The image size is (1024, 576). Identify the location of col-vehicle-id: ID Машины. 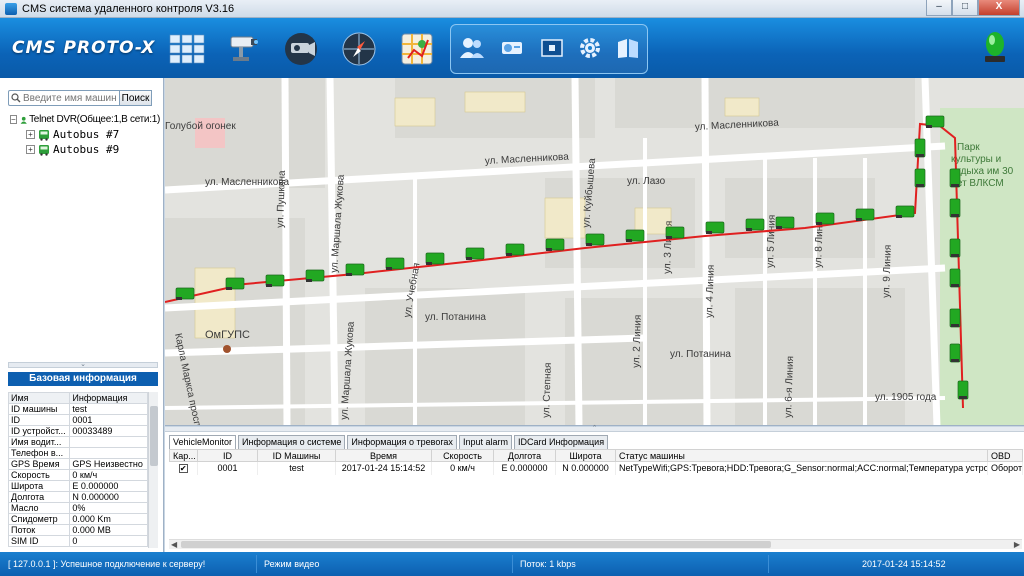
(296, 455).